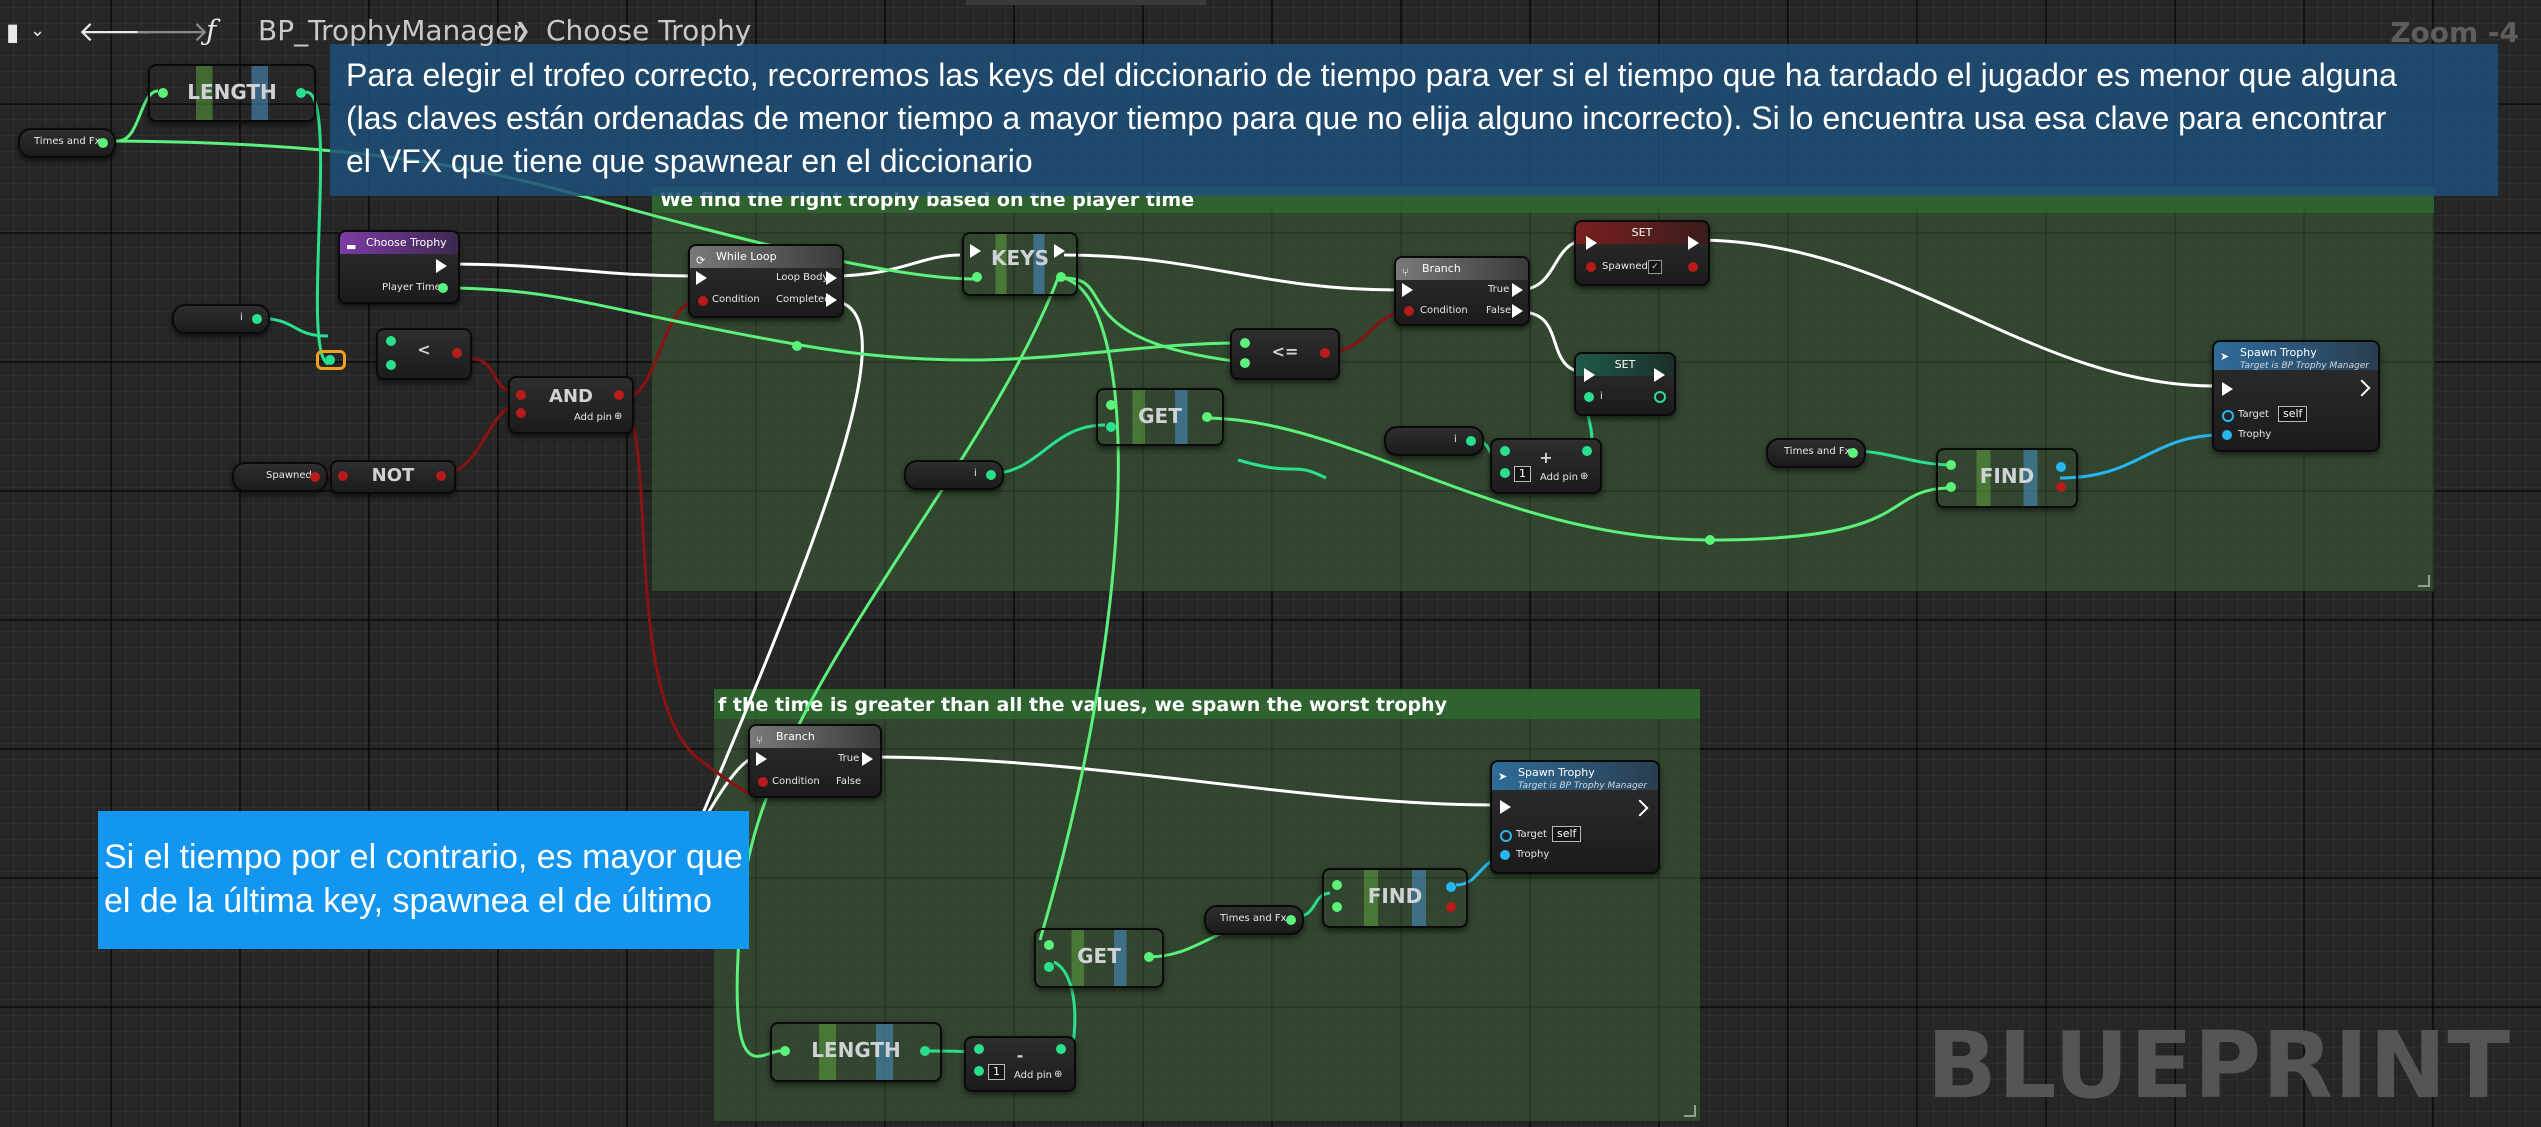 Image resolution: width=2541 pixels, height=1127 pixels. Describe the element at coordinates (1589, 397) in the screenshot. I see `i-input-pin` at that location.